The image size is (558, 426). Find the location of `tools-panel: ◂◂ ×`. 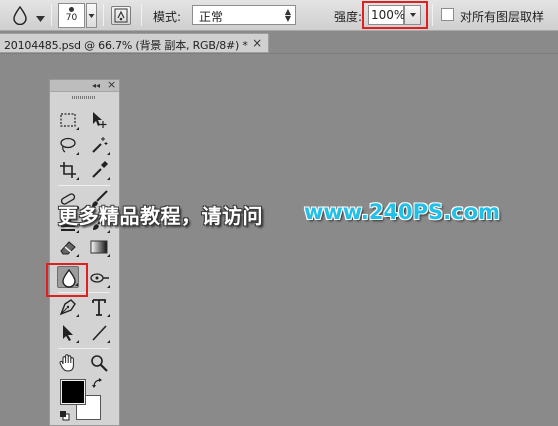

tools-panel: ◂◂ × is located at coordinates (84, 252).